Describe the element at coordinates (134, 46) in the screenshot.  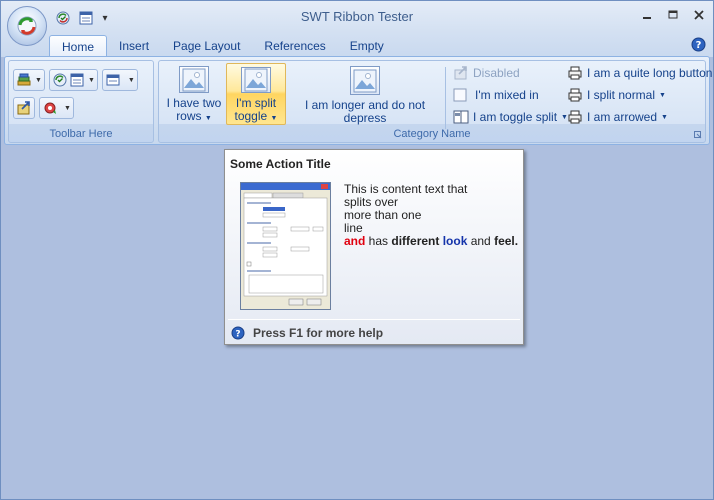
I see `tab-insert: Insert` at that location.